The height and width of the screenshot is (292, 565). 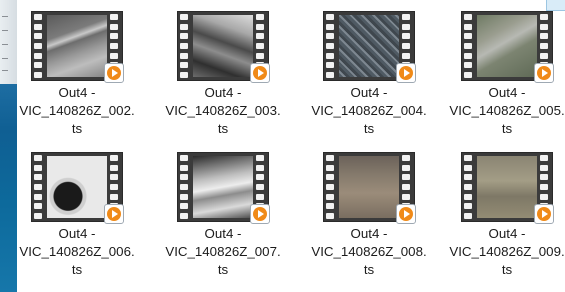 I want to click on file-name: Out4 - VIC_140826Z_007. ts, so click(x=223, y=251).